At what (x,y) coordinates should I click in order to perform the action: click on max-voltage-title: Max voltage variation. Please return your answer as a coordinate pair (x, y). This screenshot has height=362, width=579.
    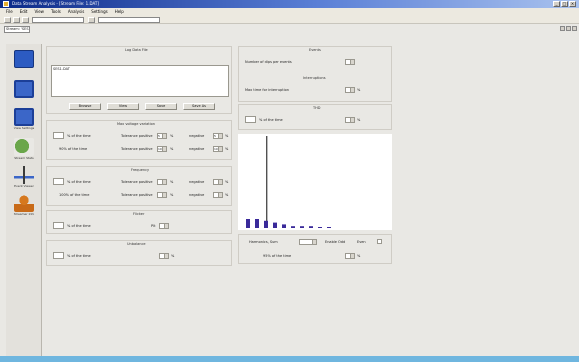
    Looking at the image, I should click on (136, 124).